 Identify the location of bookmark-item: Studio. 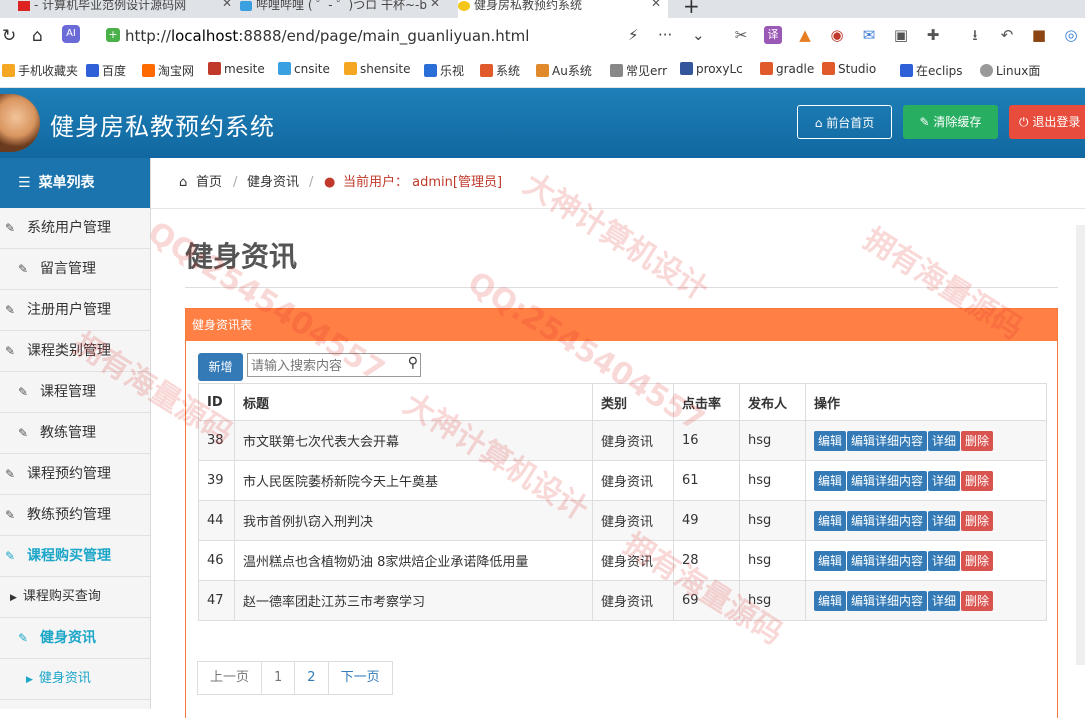
(849, 69).